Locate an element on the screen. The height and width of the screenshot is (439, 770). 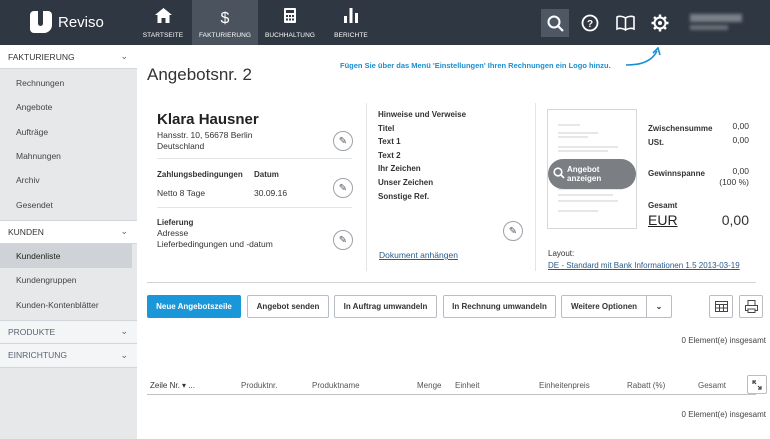
ref-hinweise: Hinweise und Verweise is located at coordinates (422, 114).